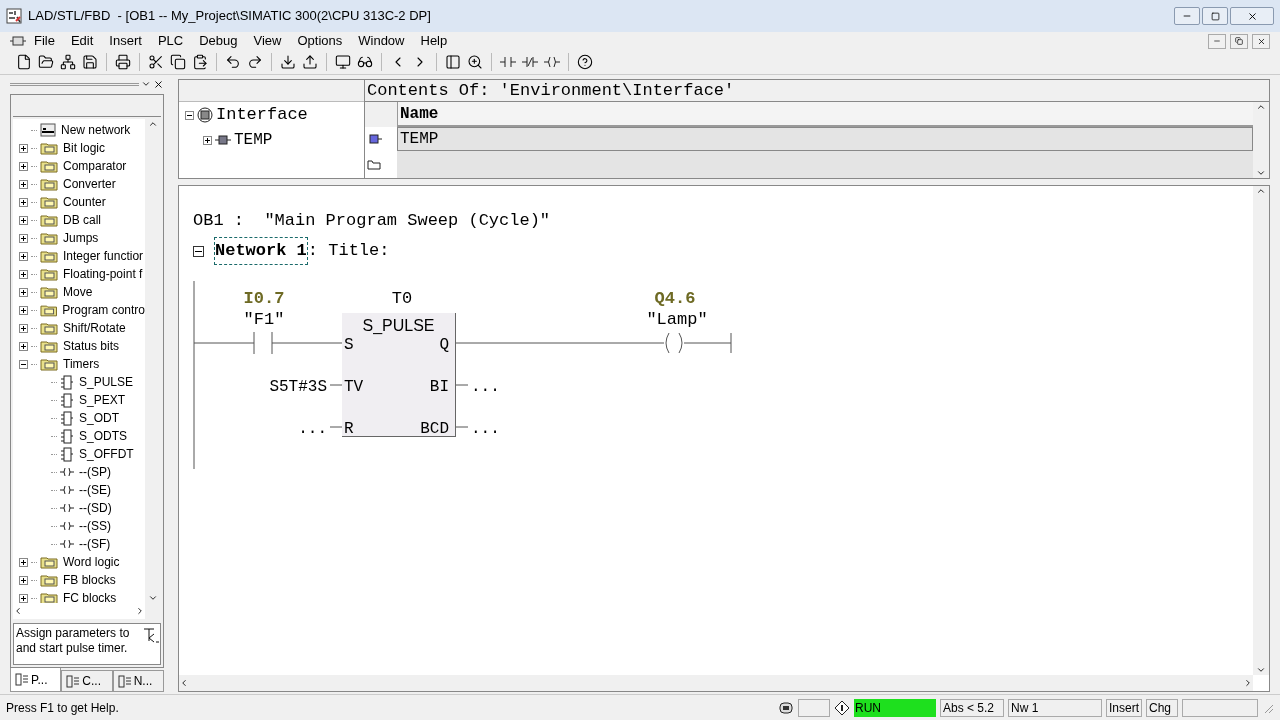 This screenshot has width=1280, height=720. I want to click on tree-item: TEMP, so click(253, 140).